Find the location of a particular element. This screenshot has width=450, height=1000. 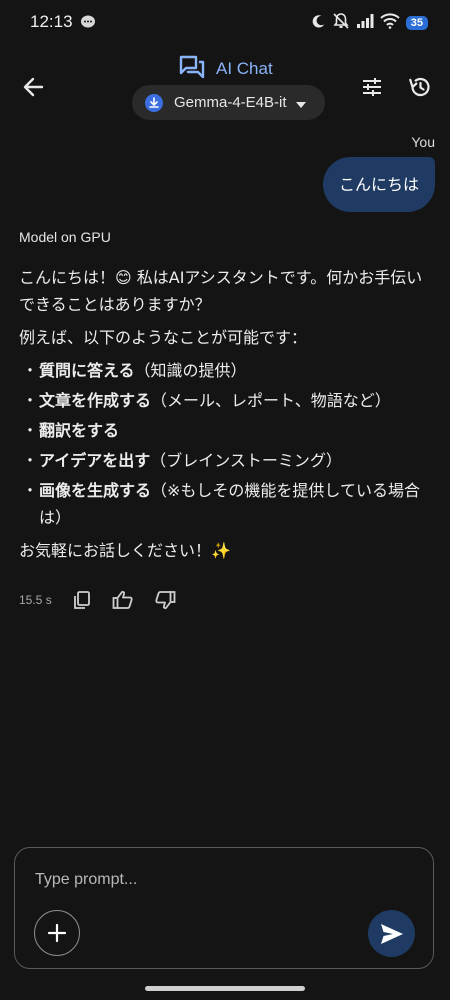

response-closing: お気軽にお話しください！✨ is located at coordinates (125, 550).